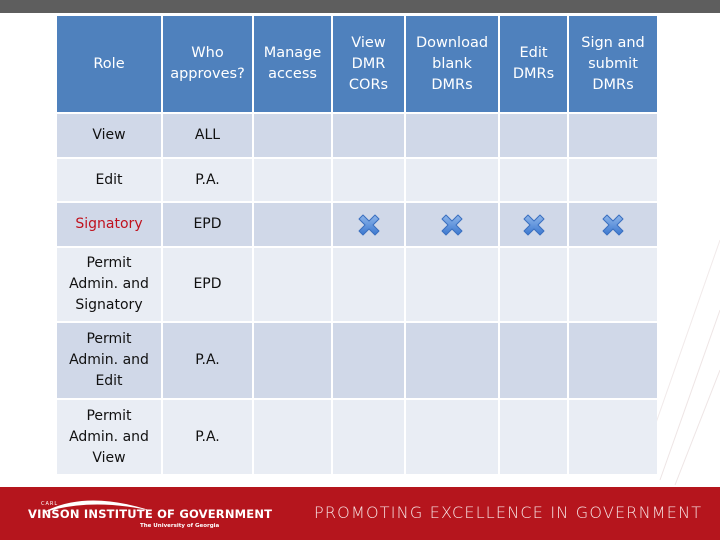  Describe the element at coordinates (292, 74) in the screenshot. I see `header-label-line: access` at that location.